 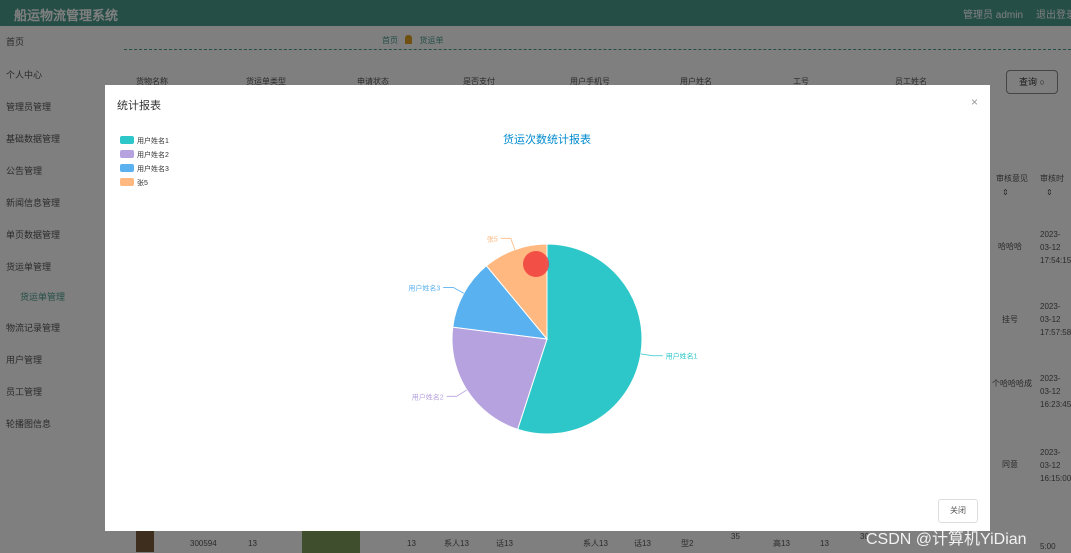 What do you see at coordinates (547, 139) in the screenshot?
I see `chart-title: 货运次数统计报表` at bounding box center [547, 139].